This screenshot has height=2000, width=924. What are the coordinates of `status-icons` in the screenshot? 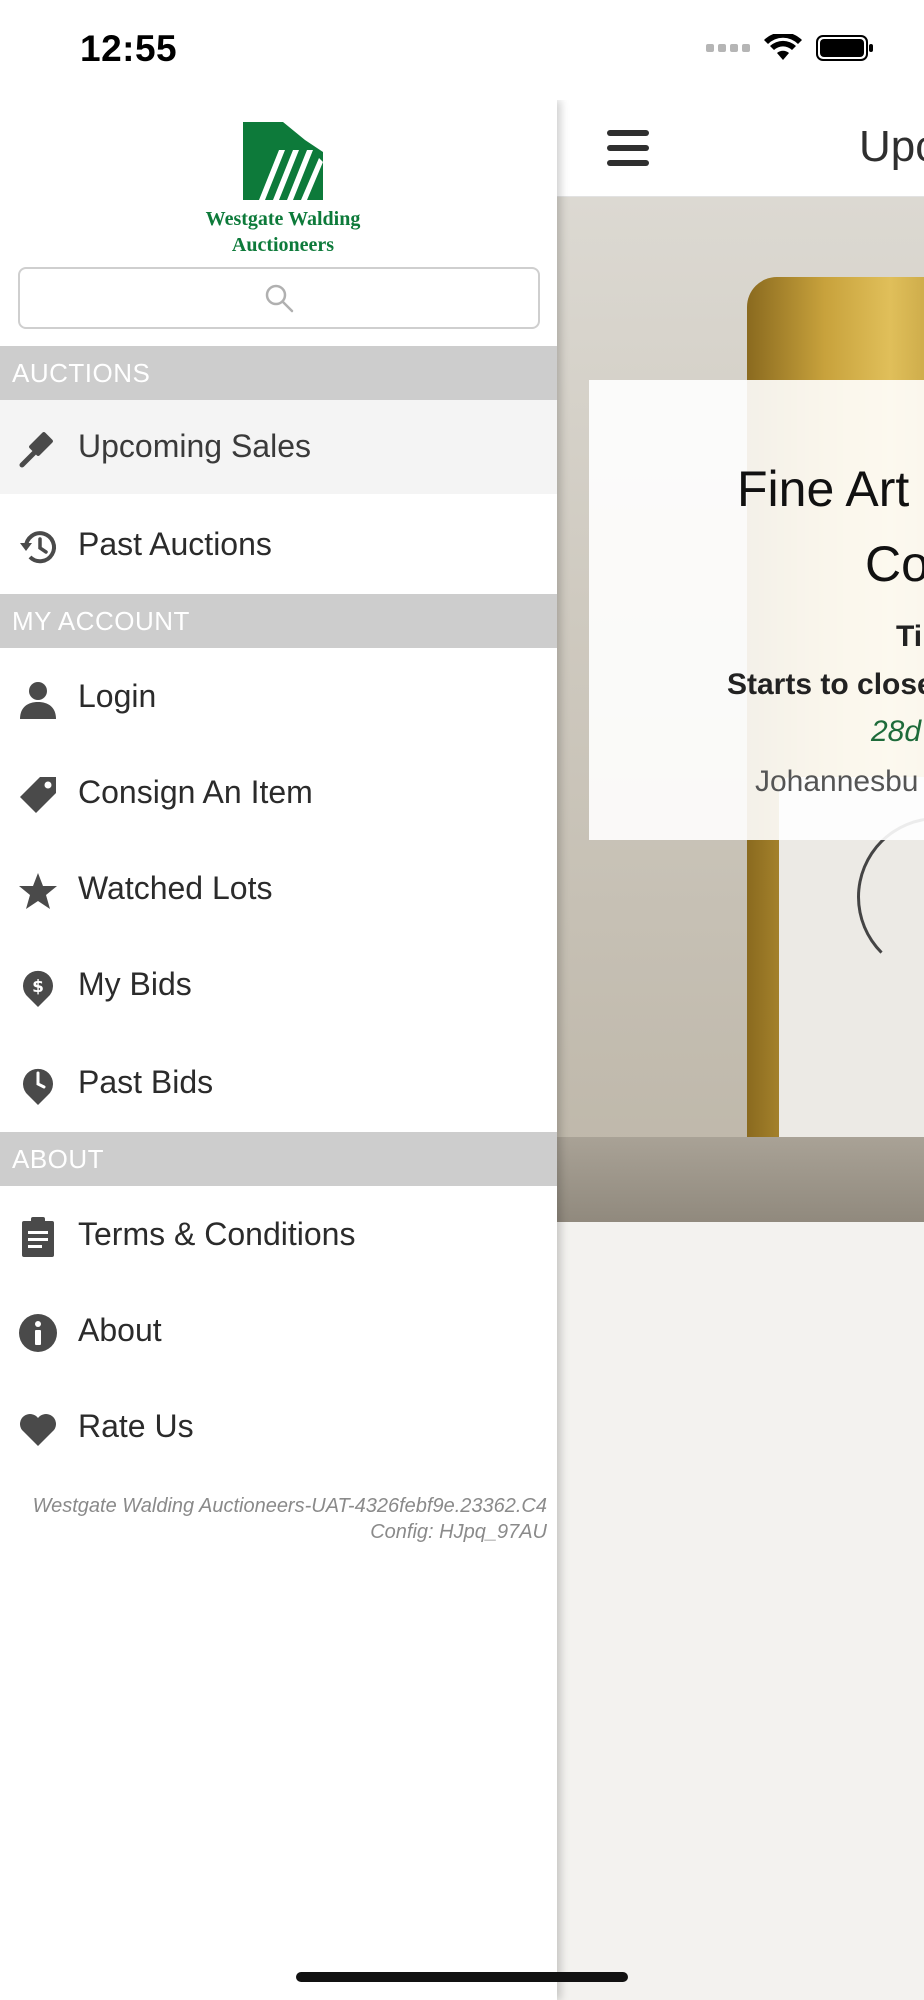 It's located at (790, 48).